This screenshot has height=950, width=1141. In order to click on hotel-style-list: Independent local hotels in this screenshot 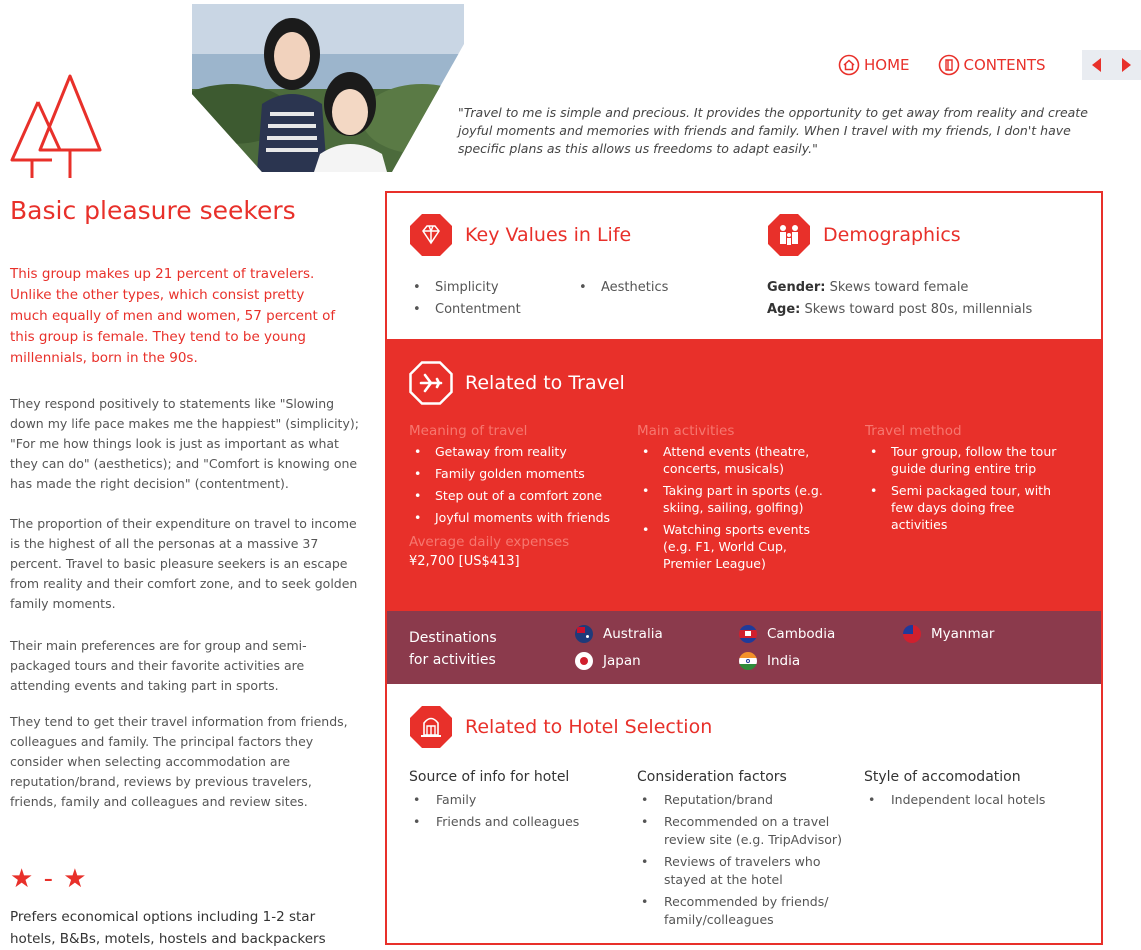, I will do `click(974, 800)`.